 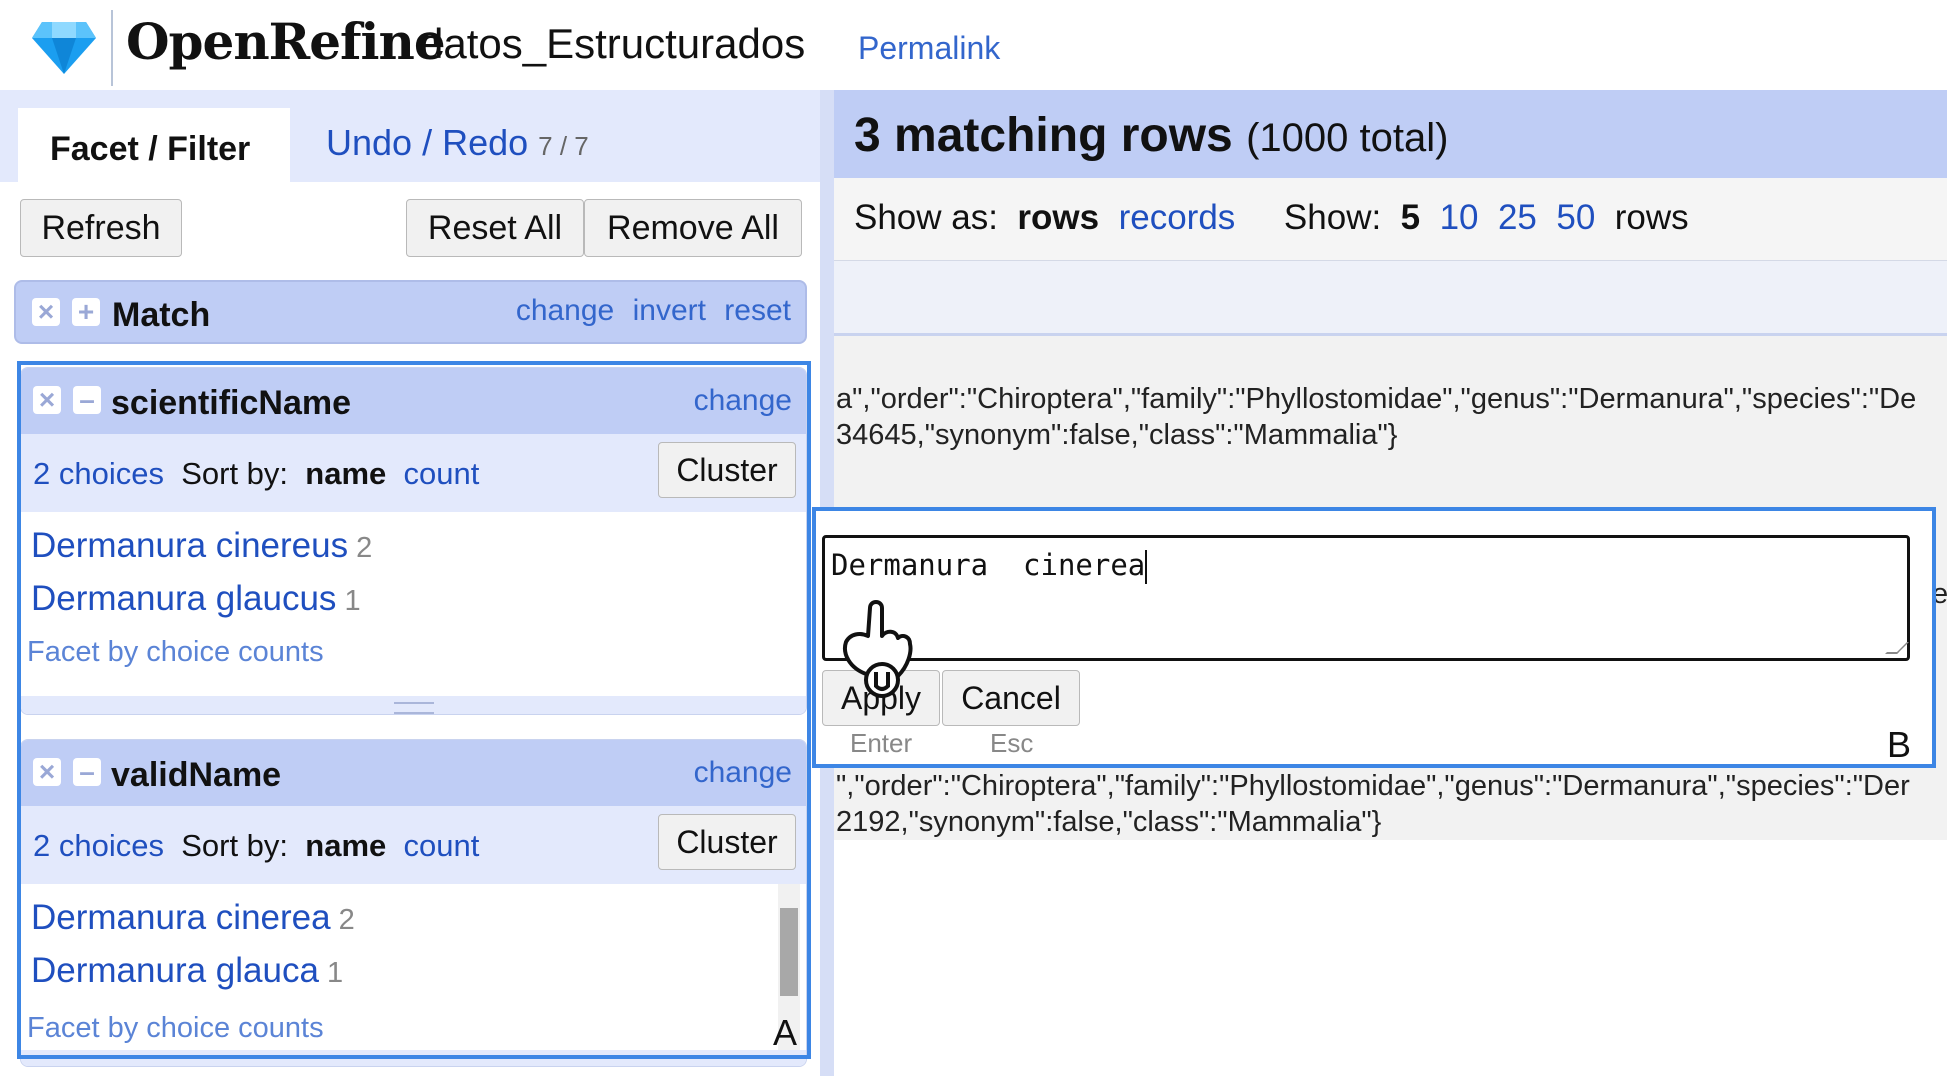 I want to click on matching-count: 3 matching rows, so click(x=1043, y=135).